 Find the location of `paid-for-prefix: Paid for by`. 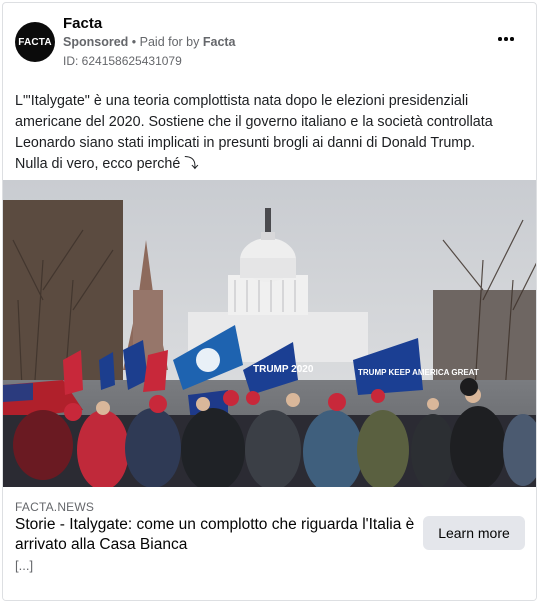

paid-for-prefix: Paid for by is located at coordinates (171, 42).